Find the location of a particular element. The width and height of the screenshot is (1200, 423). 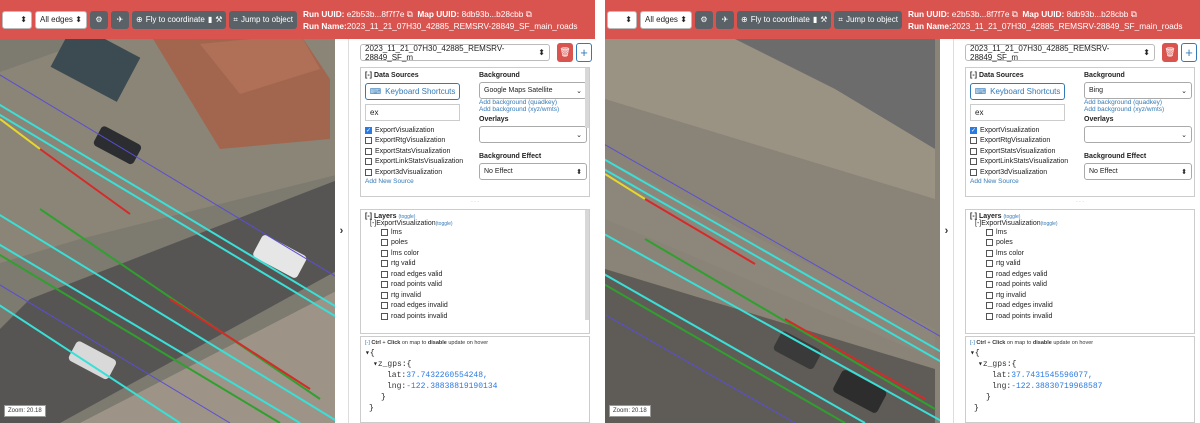

layers-header: [-] Layers (toggle) is located at coordinates (1080, 216).